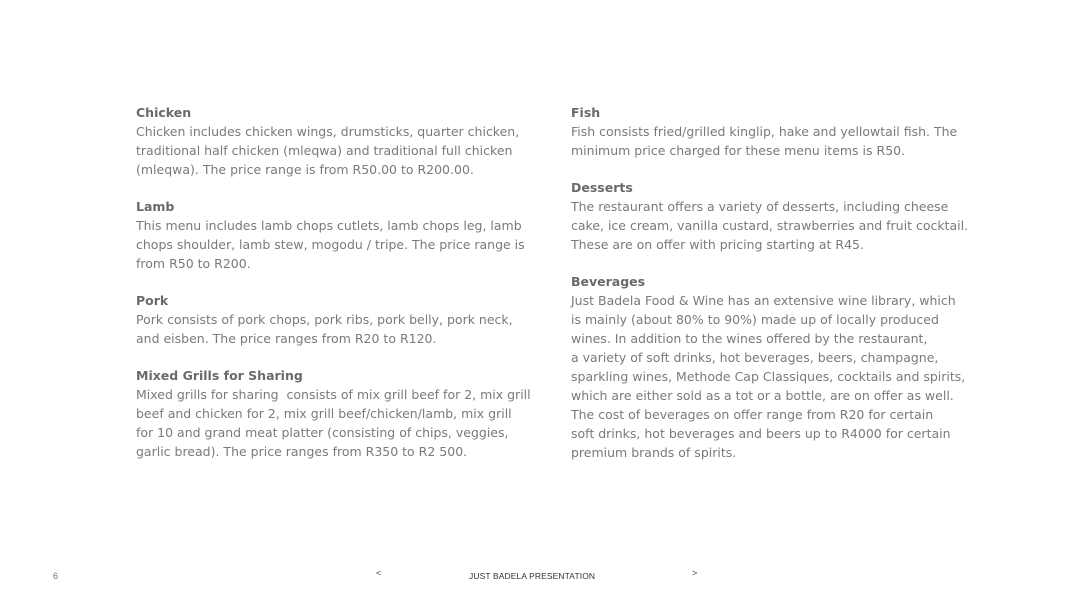 This screenshot has width=1080, height=607. What do you see at coordinates (602, 187) in the screenshot?
I see `section-title: Desserts` at bounding box center [602, 187].